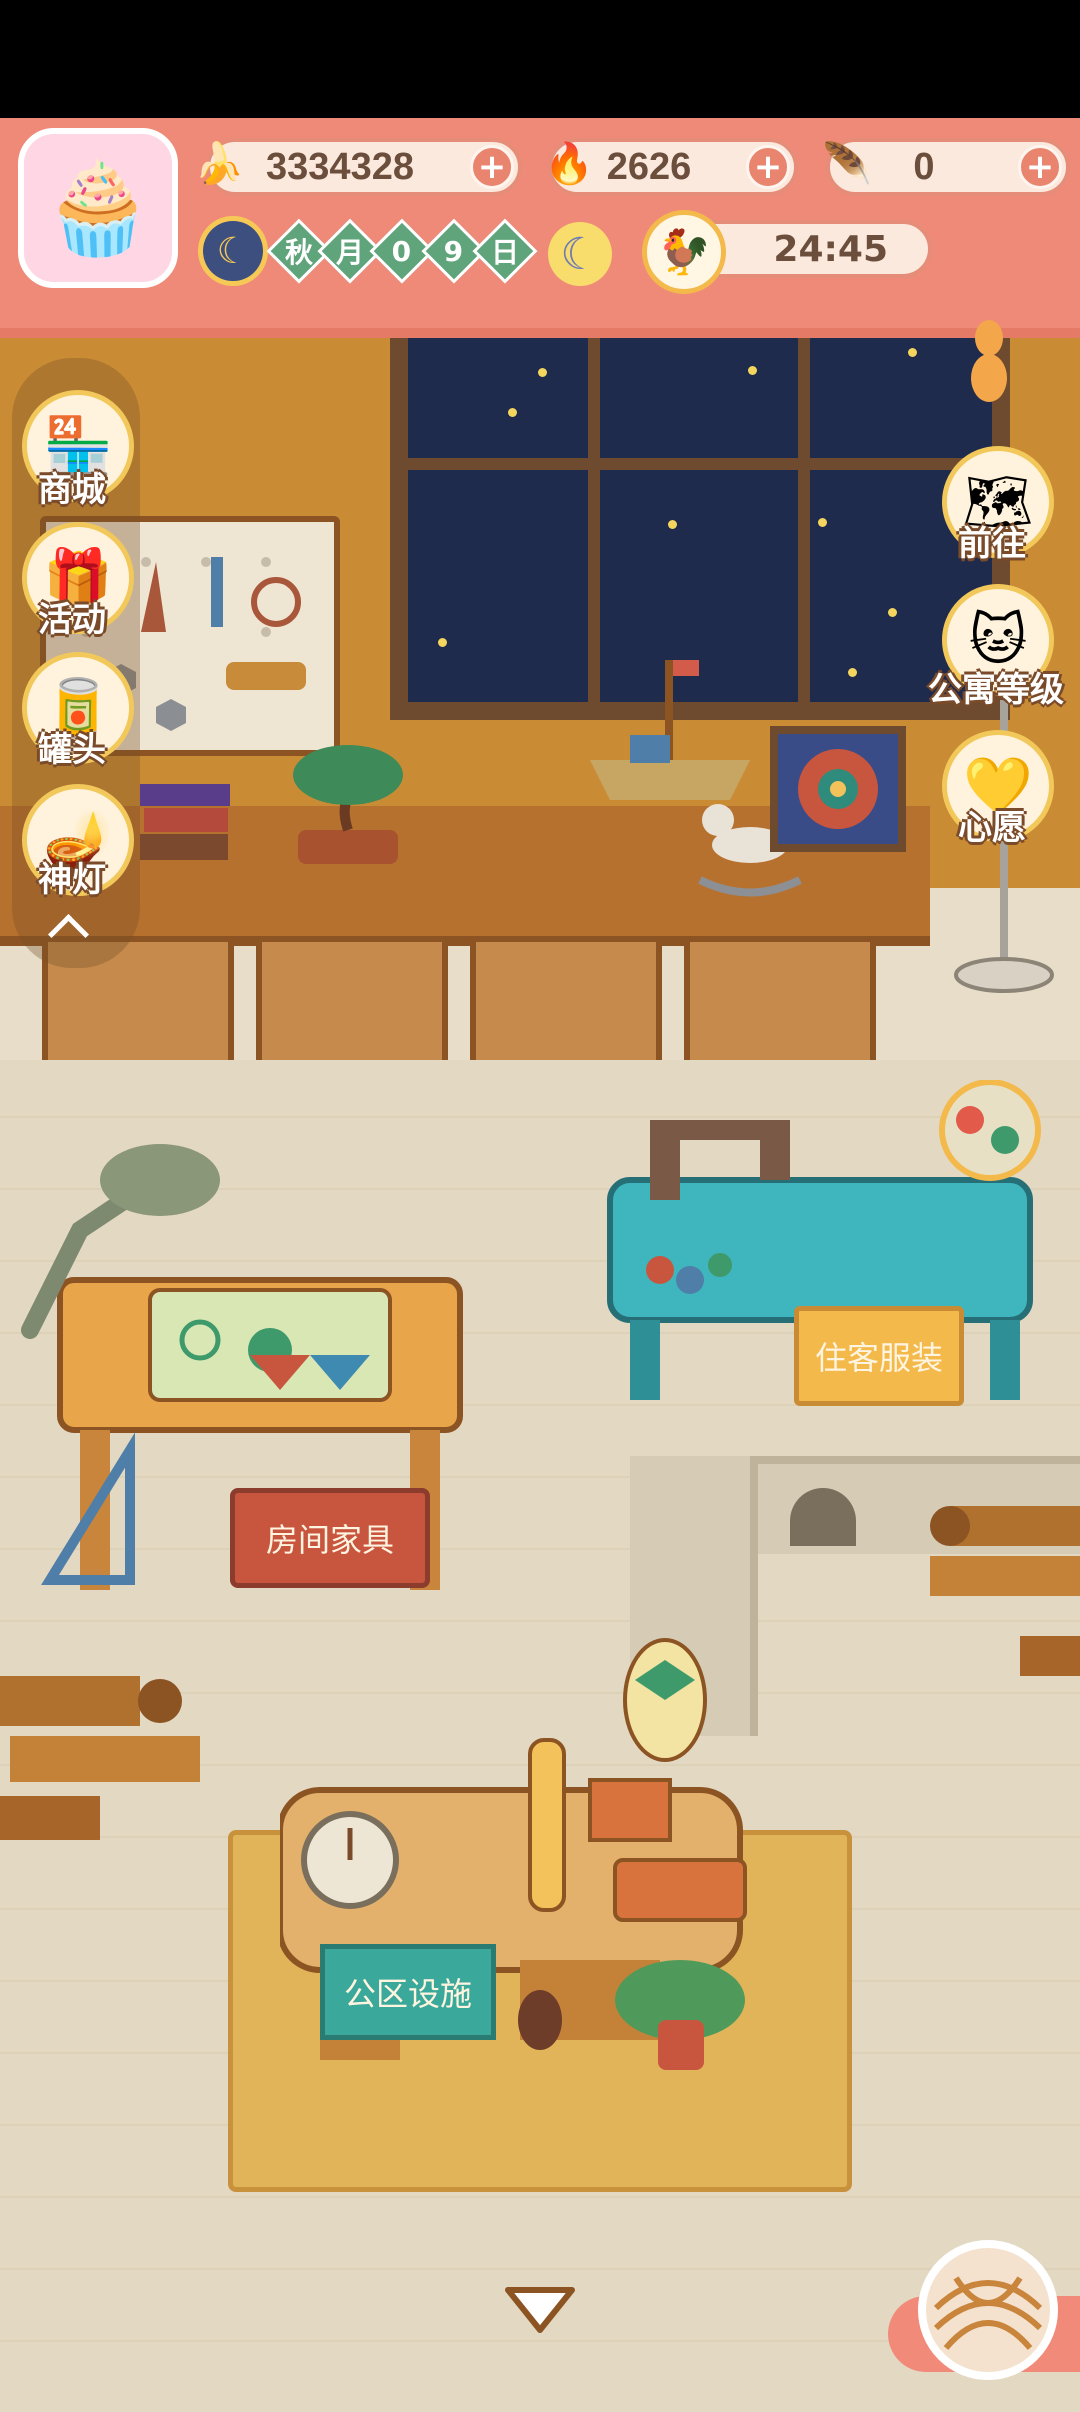 This screenshot has height=2412, width=1080. Describe the element at coordinates (219, 163) in the screenshot. I see `banana-icon: 🍌` at that location.